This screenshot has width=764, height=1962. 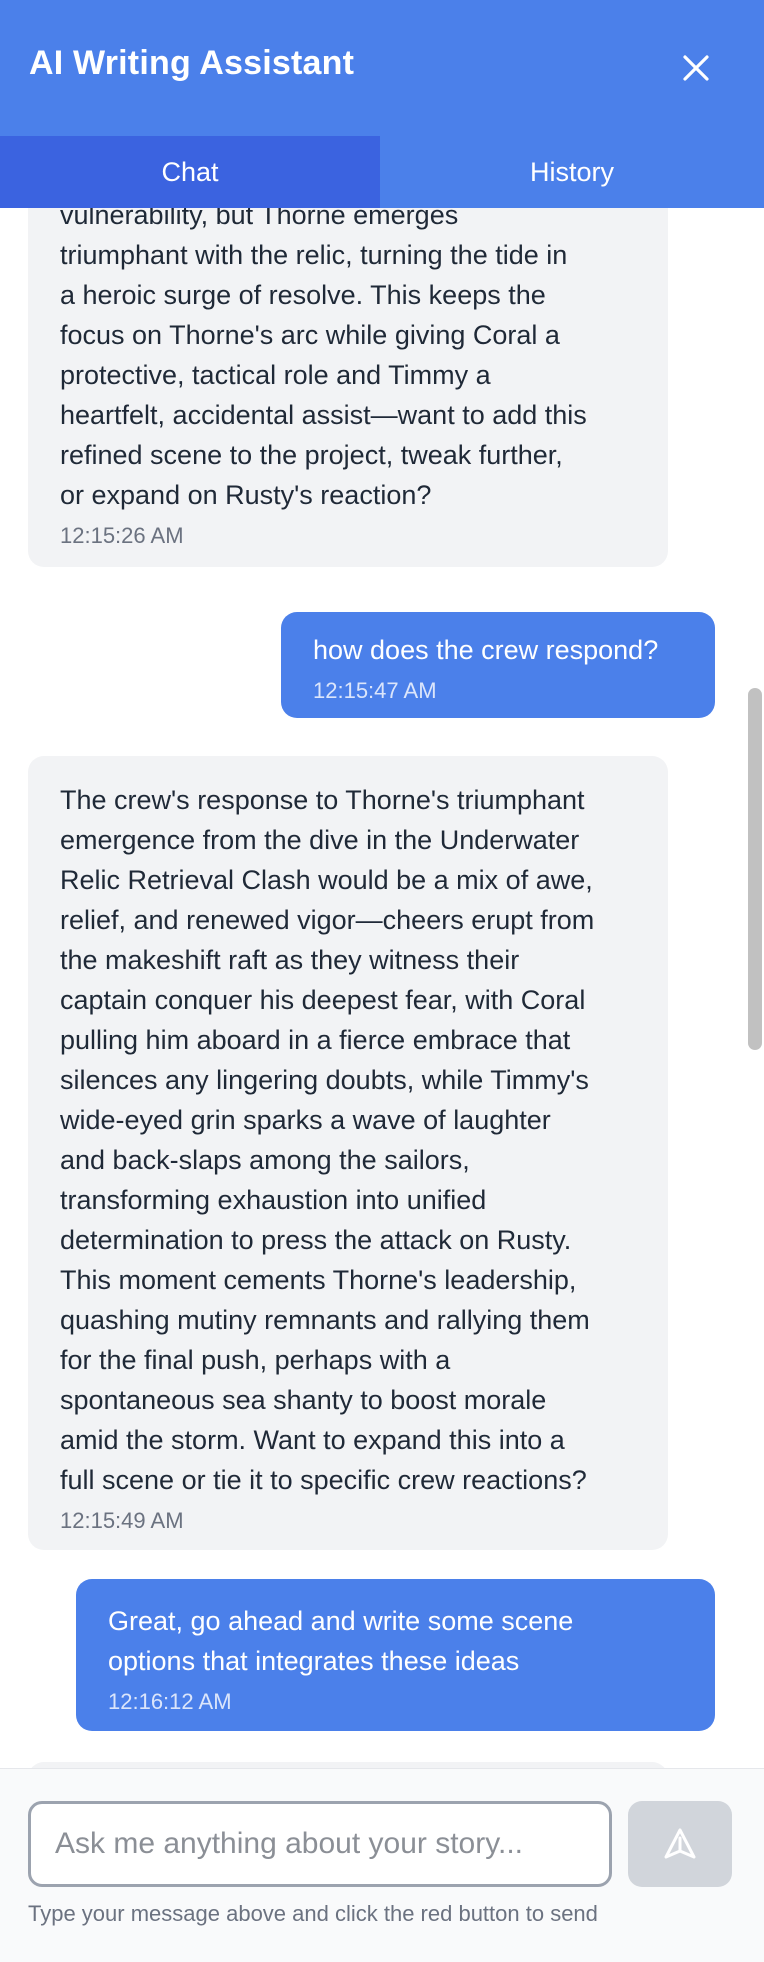 What do you see at coordinates (755, 869) in the screenshot?
I see `scrollbar-thumb` at bounding box center [755, 869].